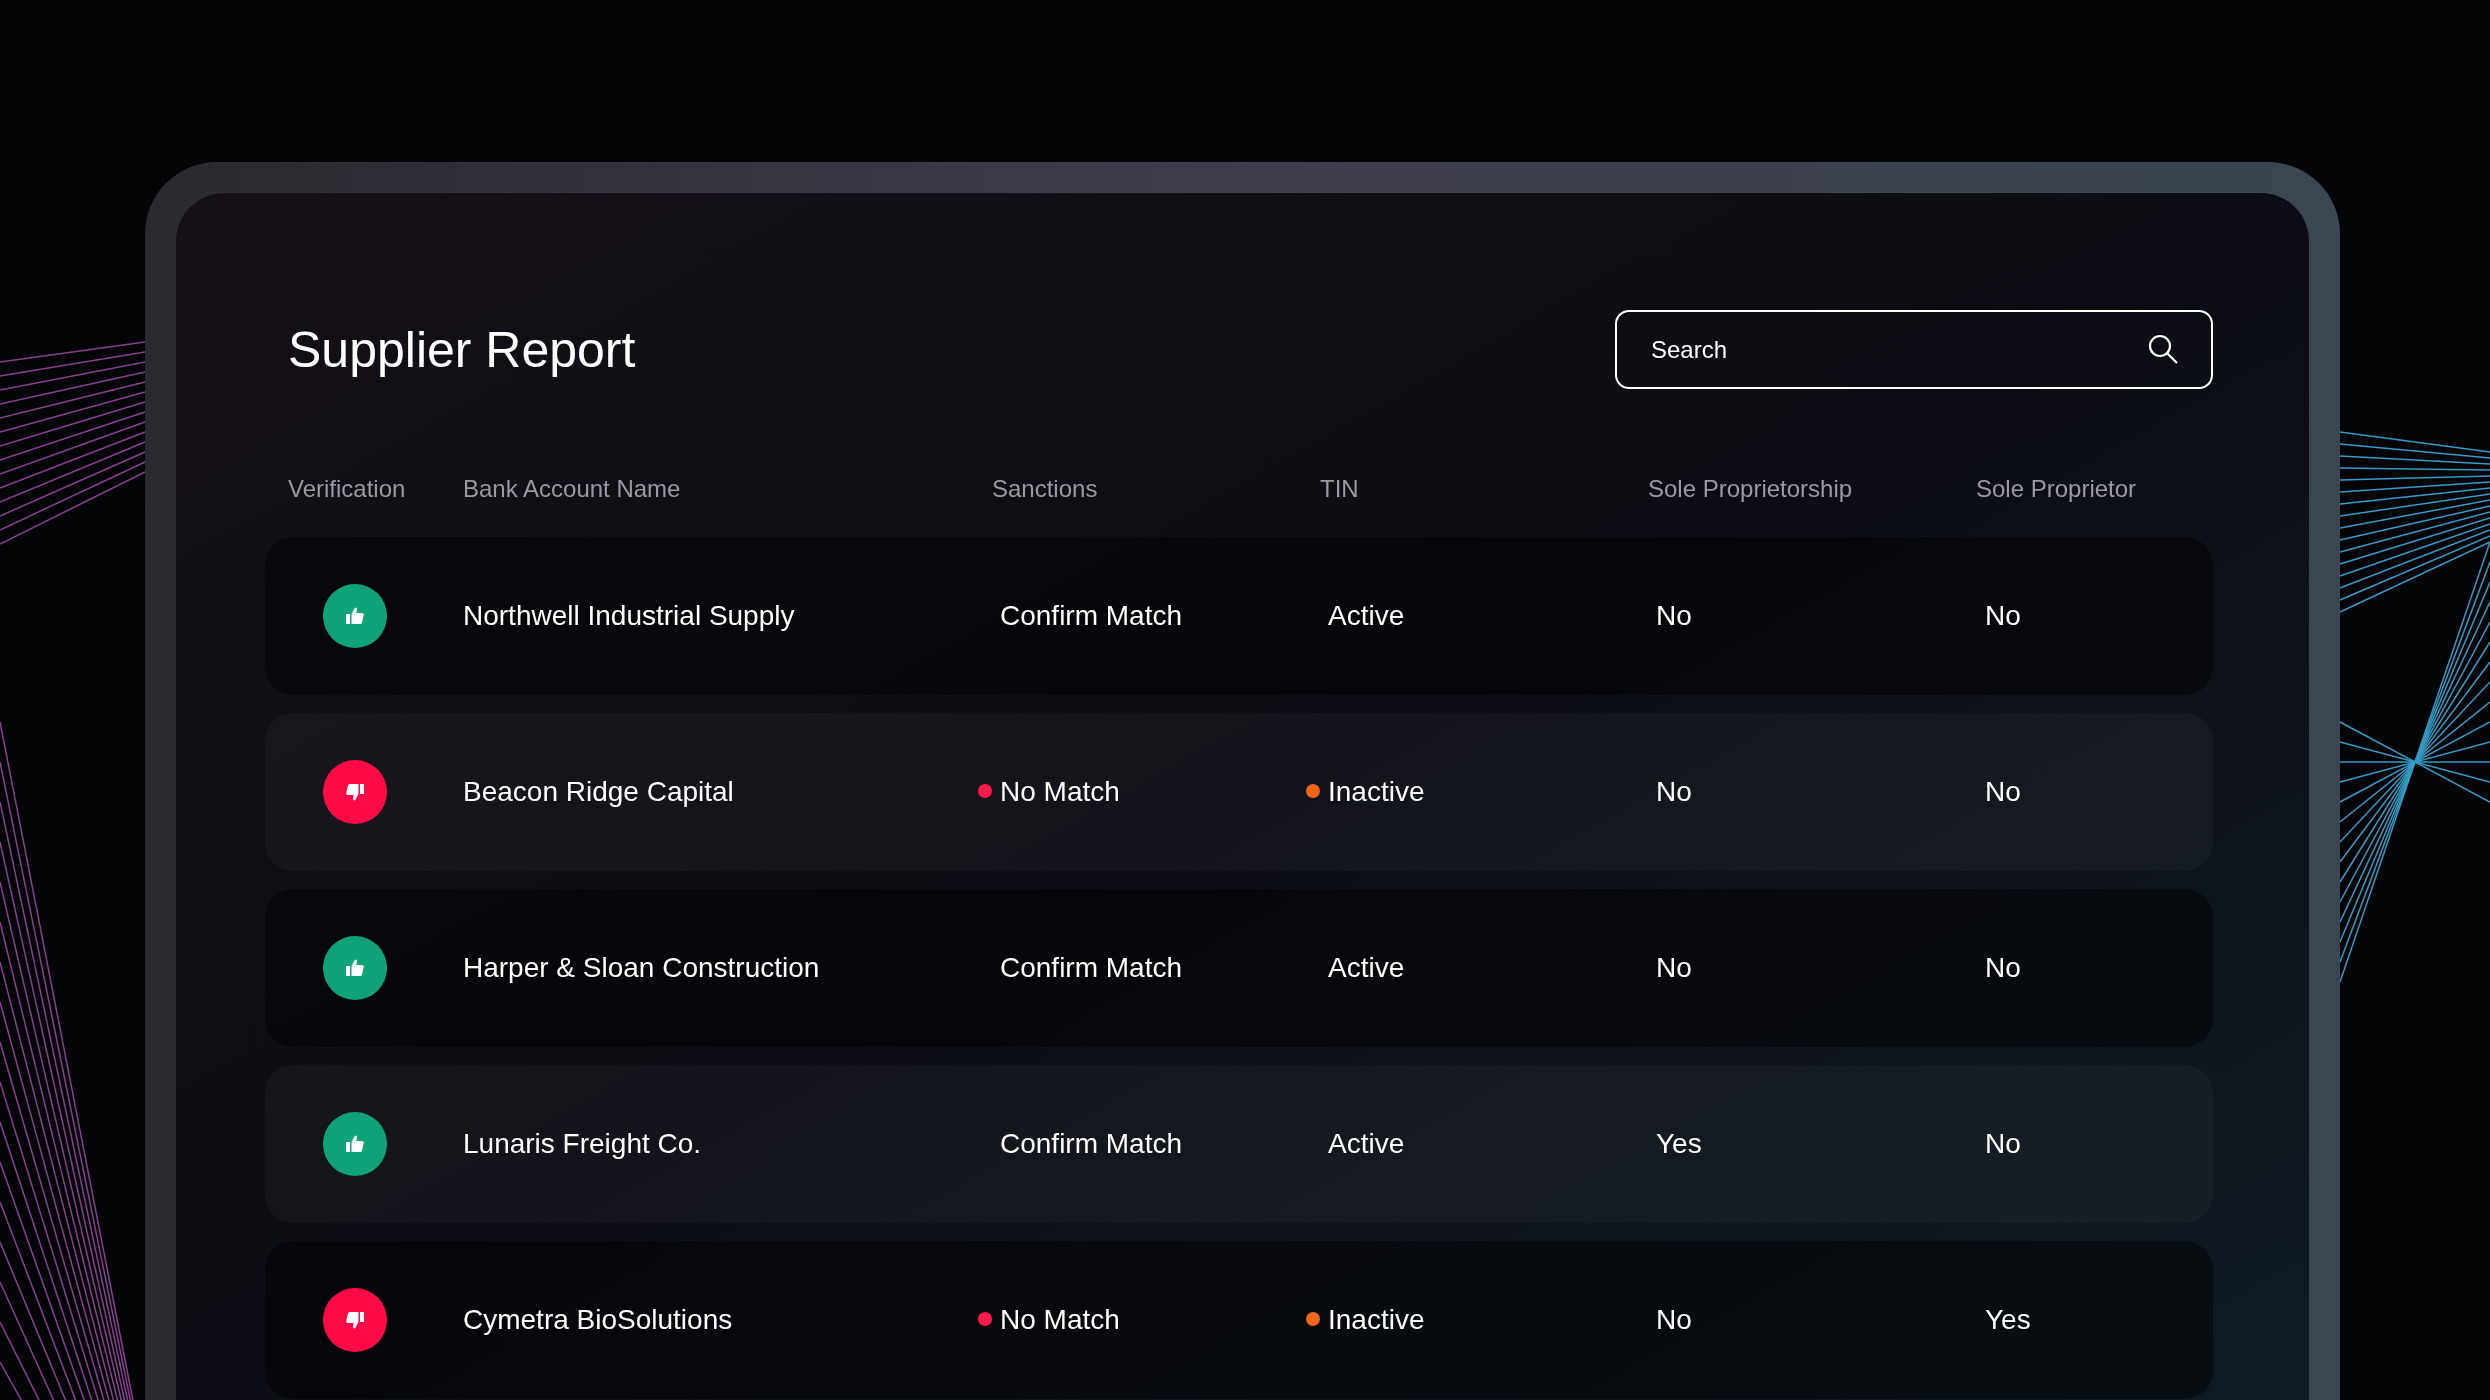  I want to click on table-row: Harper & Sloan Construction Confirm Match Active No No, so click(1239, 968).